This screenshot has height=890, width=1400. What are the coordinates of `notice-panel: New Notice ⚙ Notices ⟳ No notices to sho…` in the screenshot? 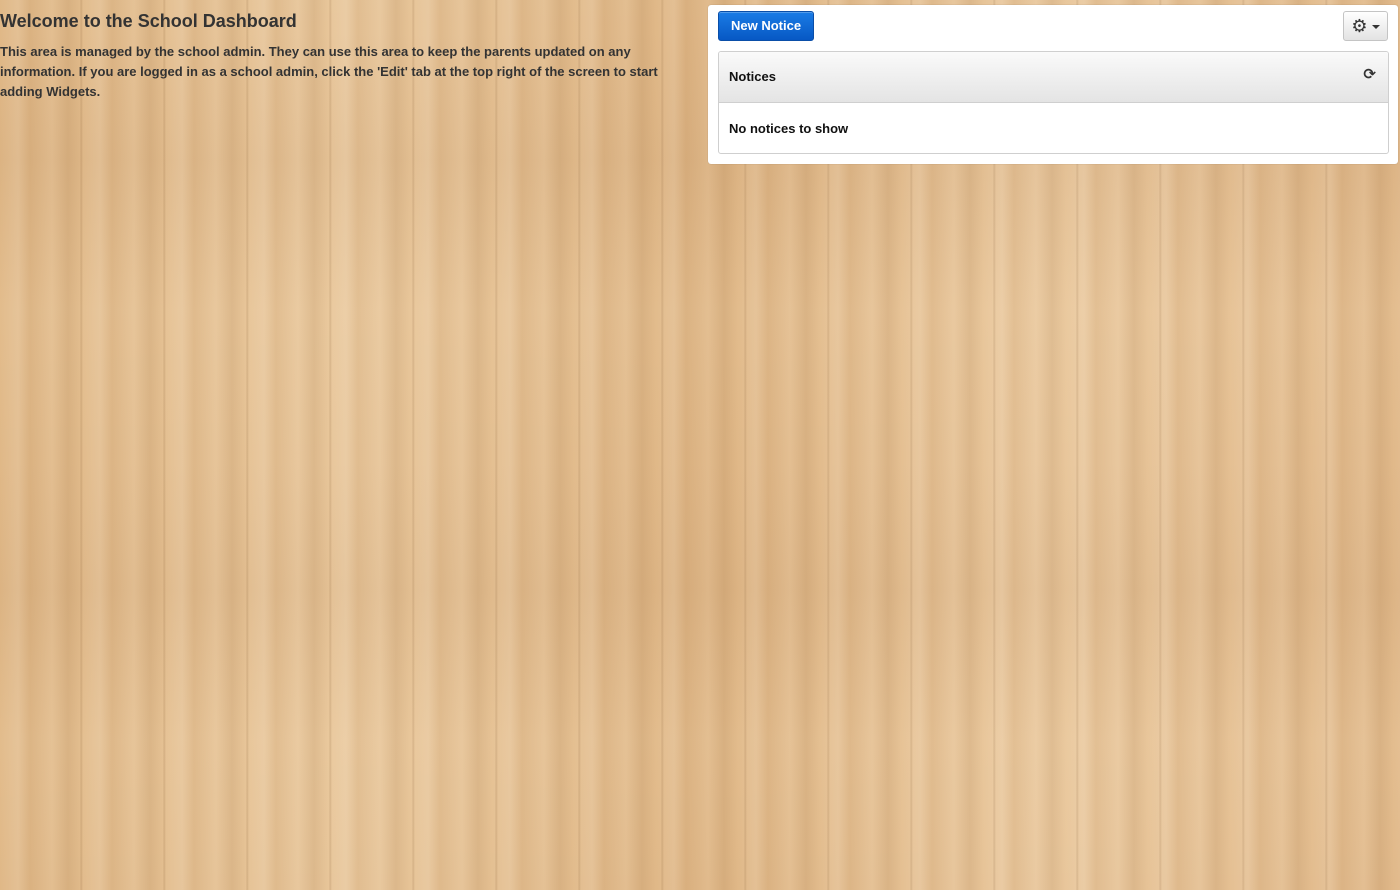 It's located at (1053, 84).